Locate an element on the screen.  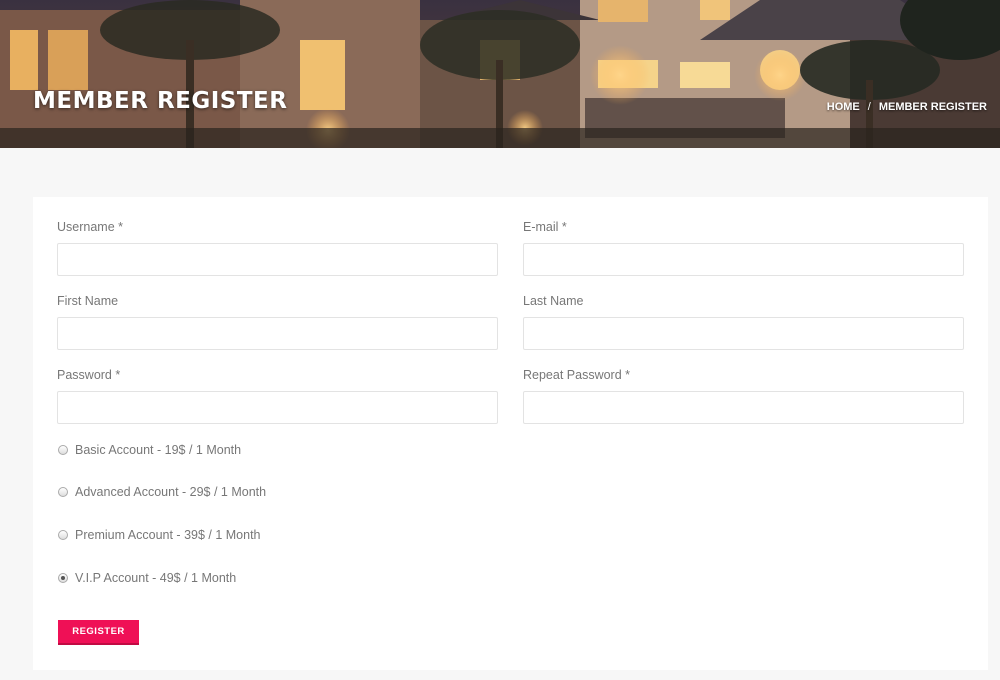
username-label: Username * is located at coordinates (90, 227).